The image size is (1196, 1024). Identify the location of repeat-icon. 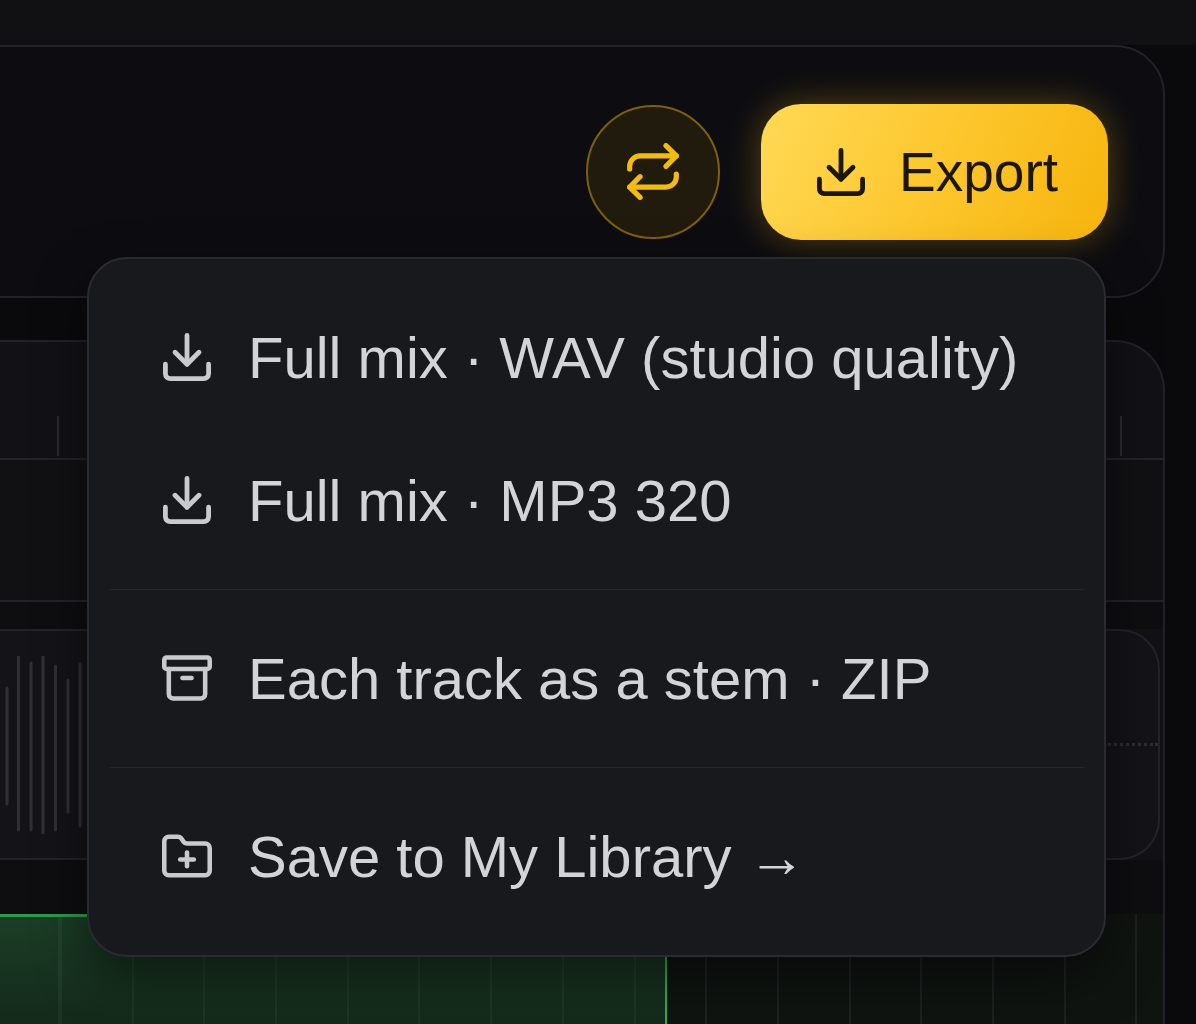
(653, 171).